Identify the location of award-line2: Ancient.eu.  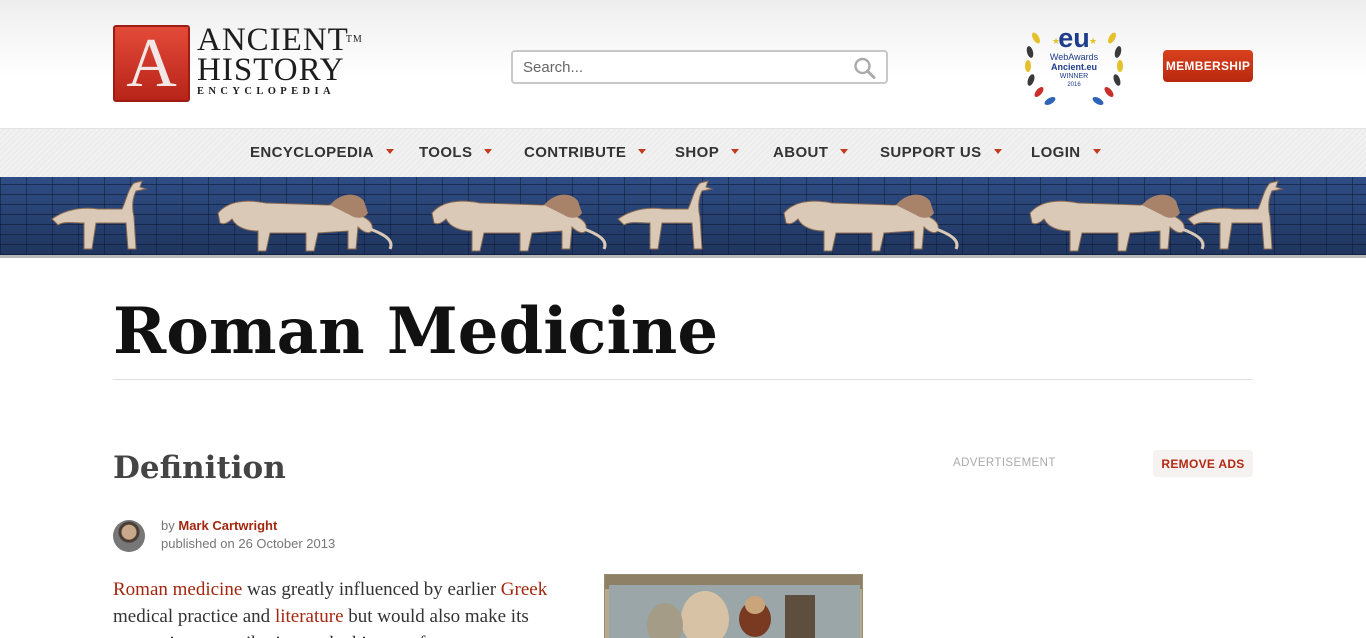
(1073, 67).